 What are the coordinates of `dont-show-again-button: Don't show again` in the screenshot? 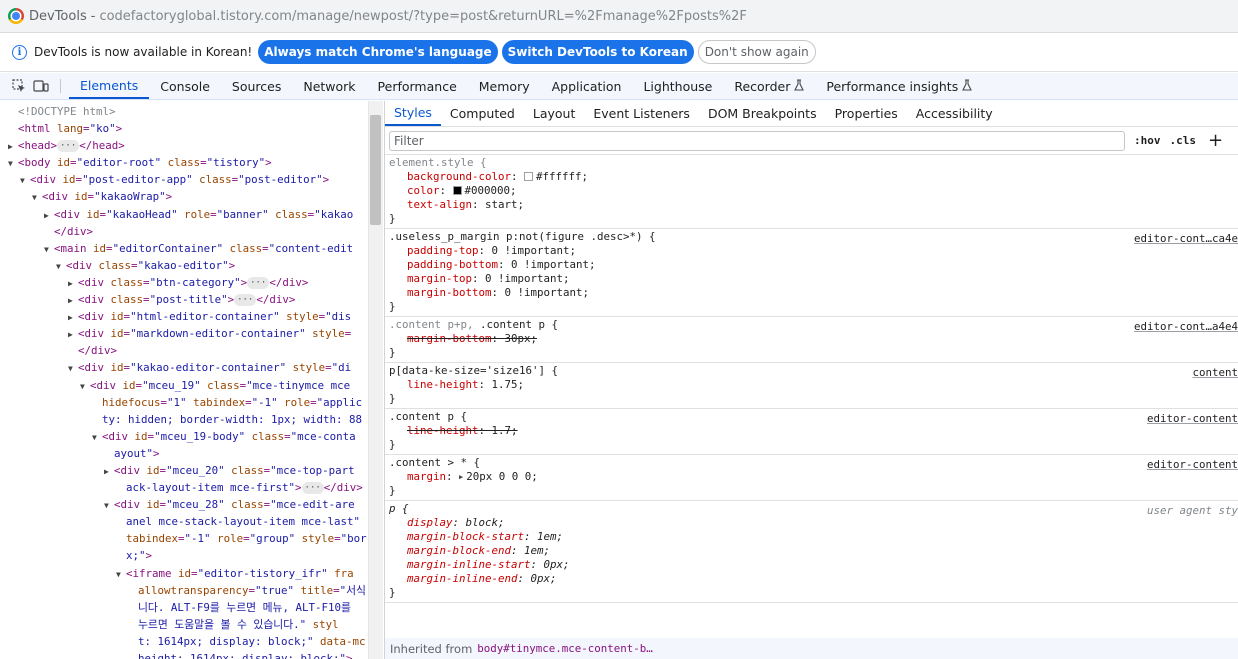 It's located at (756, 52).